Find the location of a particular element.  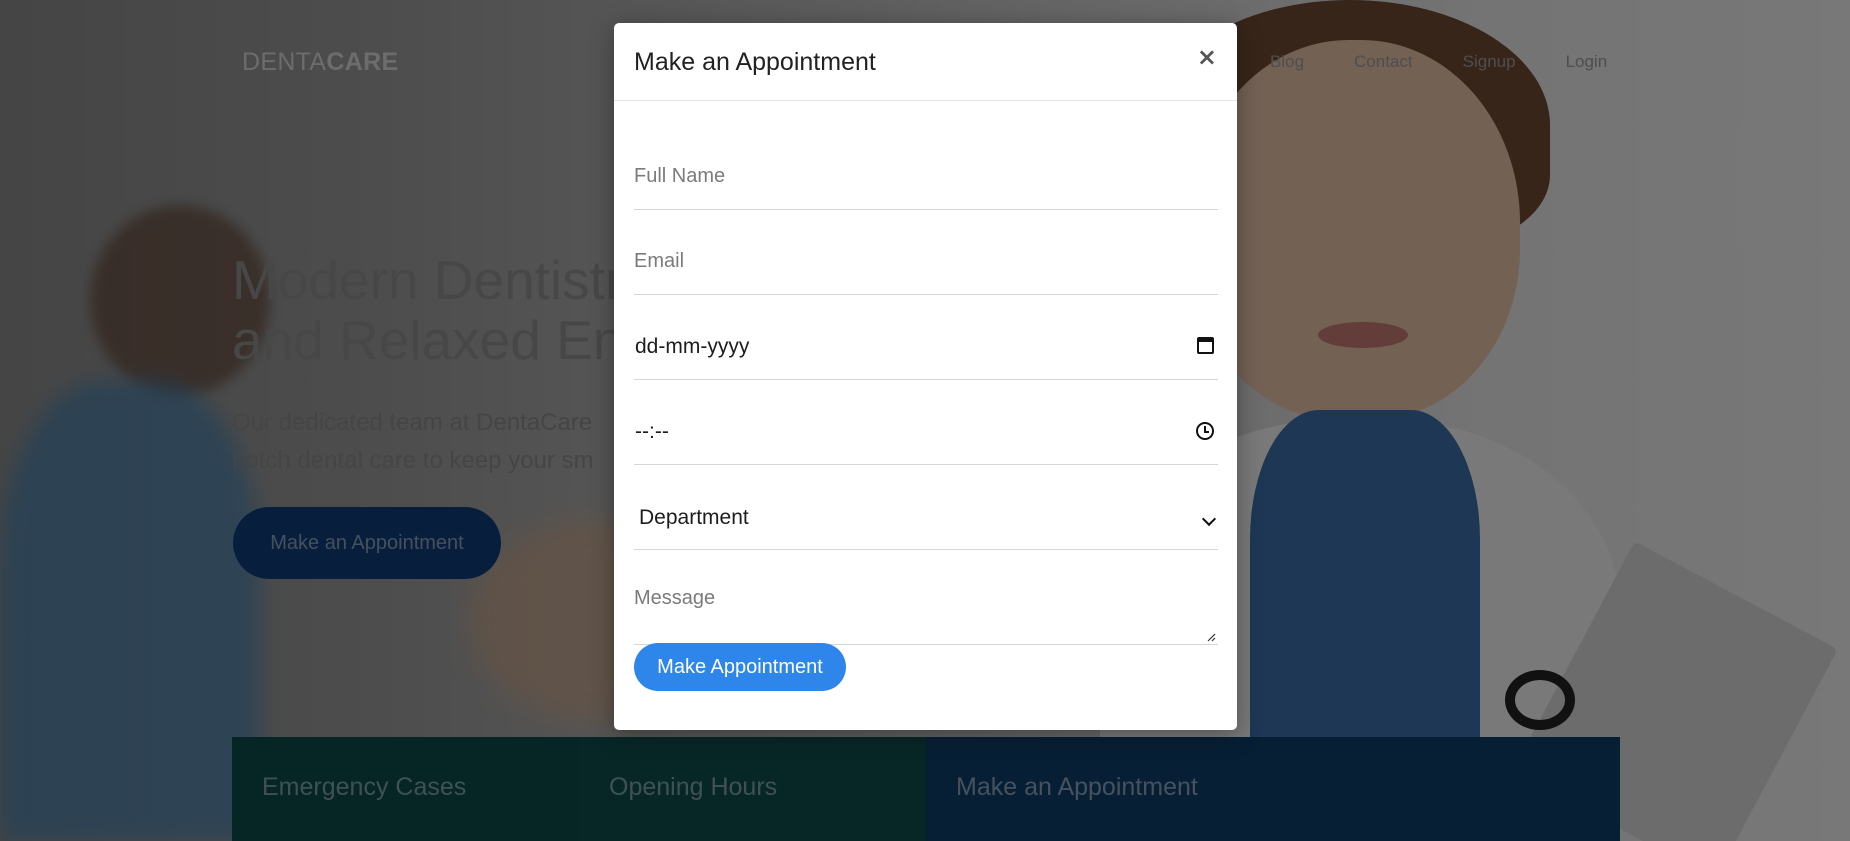

time-input: --:-- is located at coordinates (926, 425).